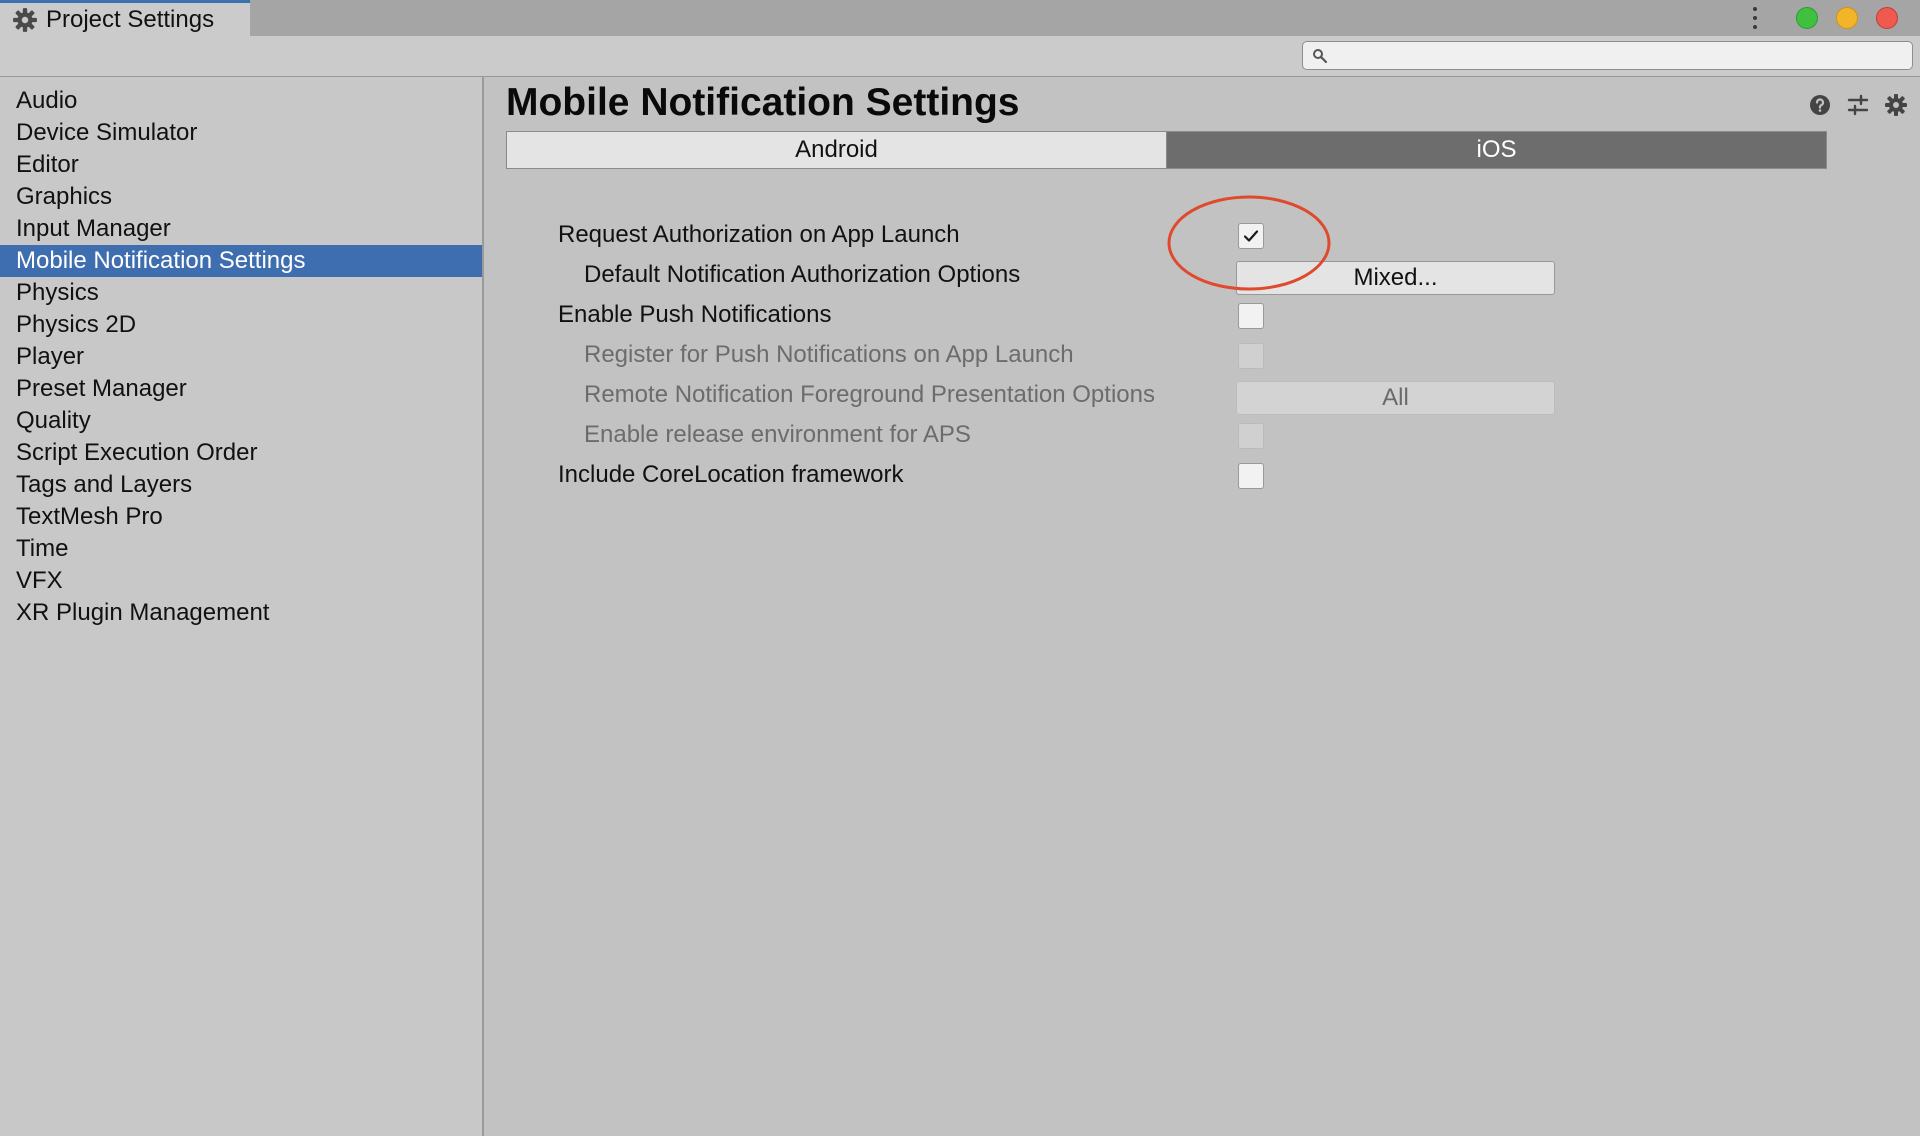 The width and height of the screenshot is (1920, 1136). Describe the element at coordinates (1202, 477) in the screenshot. I see `setting-row-include-corelocation-framework: Include CoreLocation framework` at that location.